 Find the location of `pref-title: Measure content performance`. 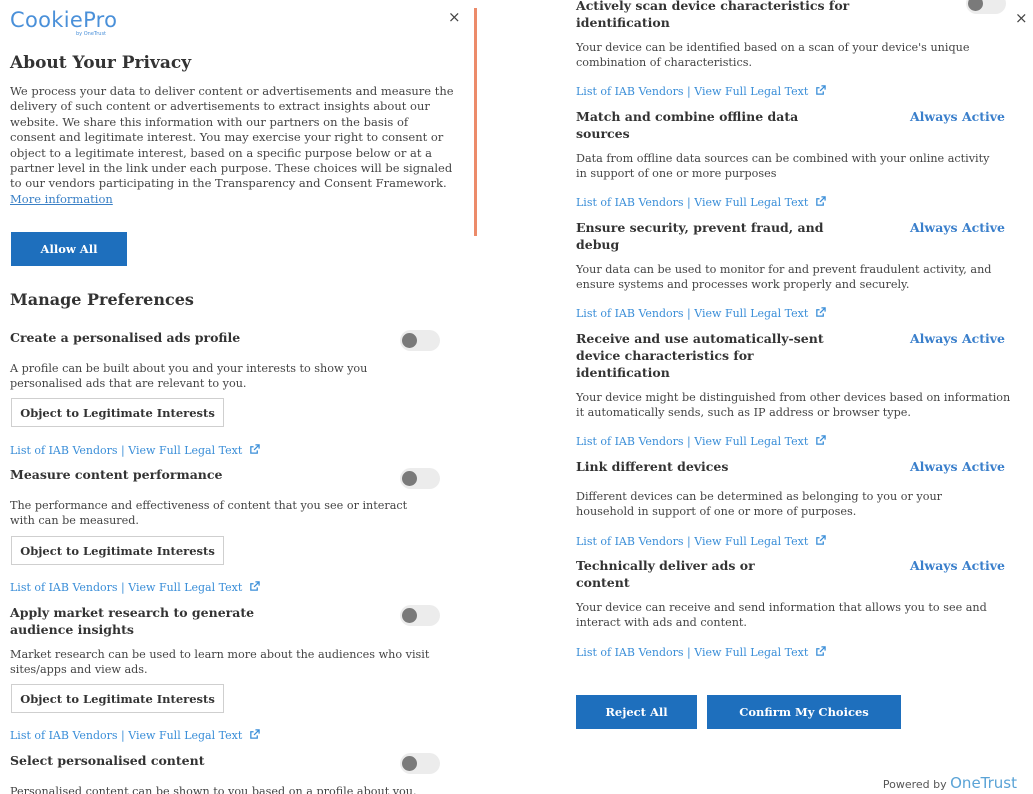

pref-title: Measure content performance is located at coordinates (116, 474).